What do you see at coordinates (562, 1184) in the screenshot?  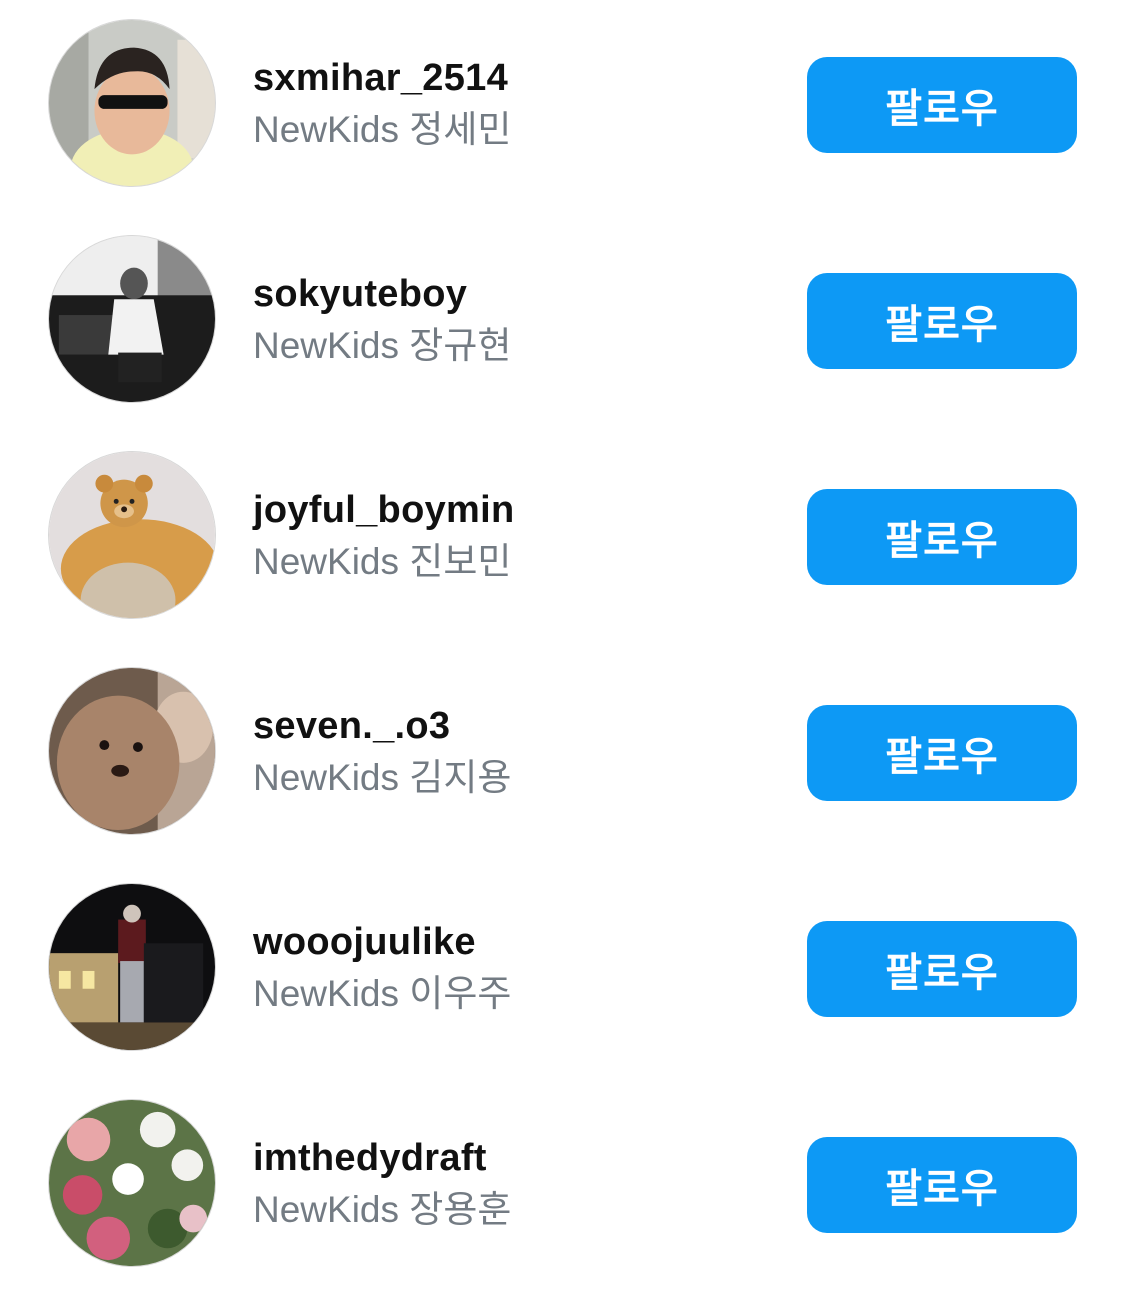 I see `list-item: imthedydraft NewKids 장용훈 팔로우` at bounding box center [562, 1184].